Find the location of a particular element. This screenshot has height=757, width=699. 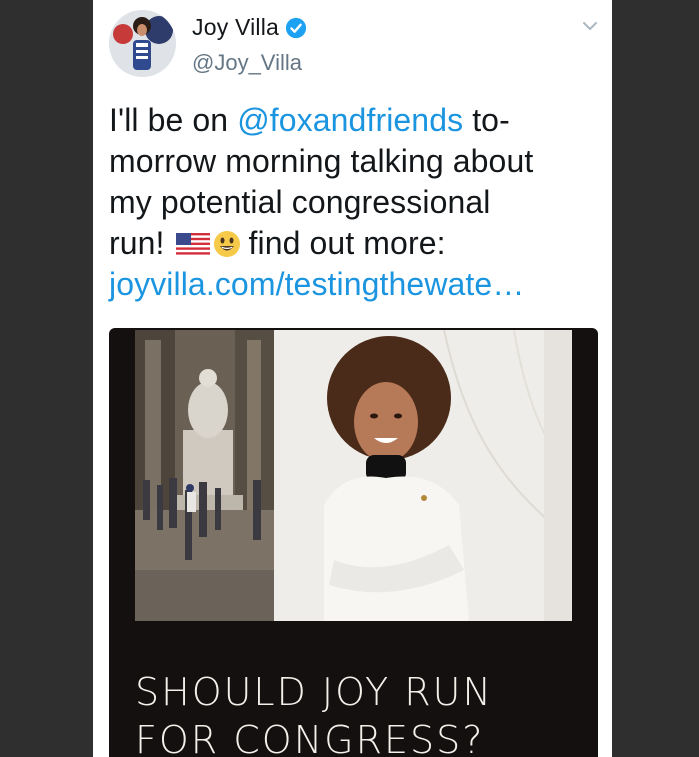

tweet-text-segment: run! is located at coordinates (137, 243).